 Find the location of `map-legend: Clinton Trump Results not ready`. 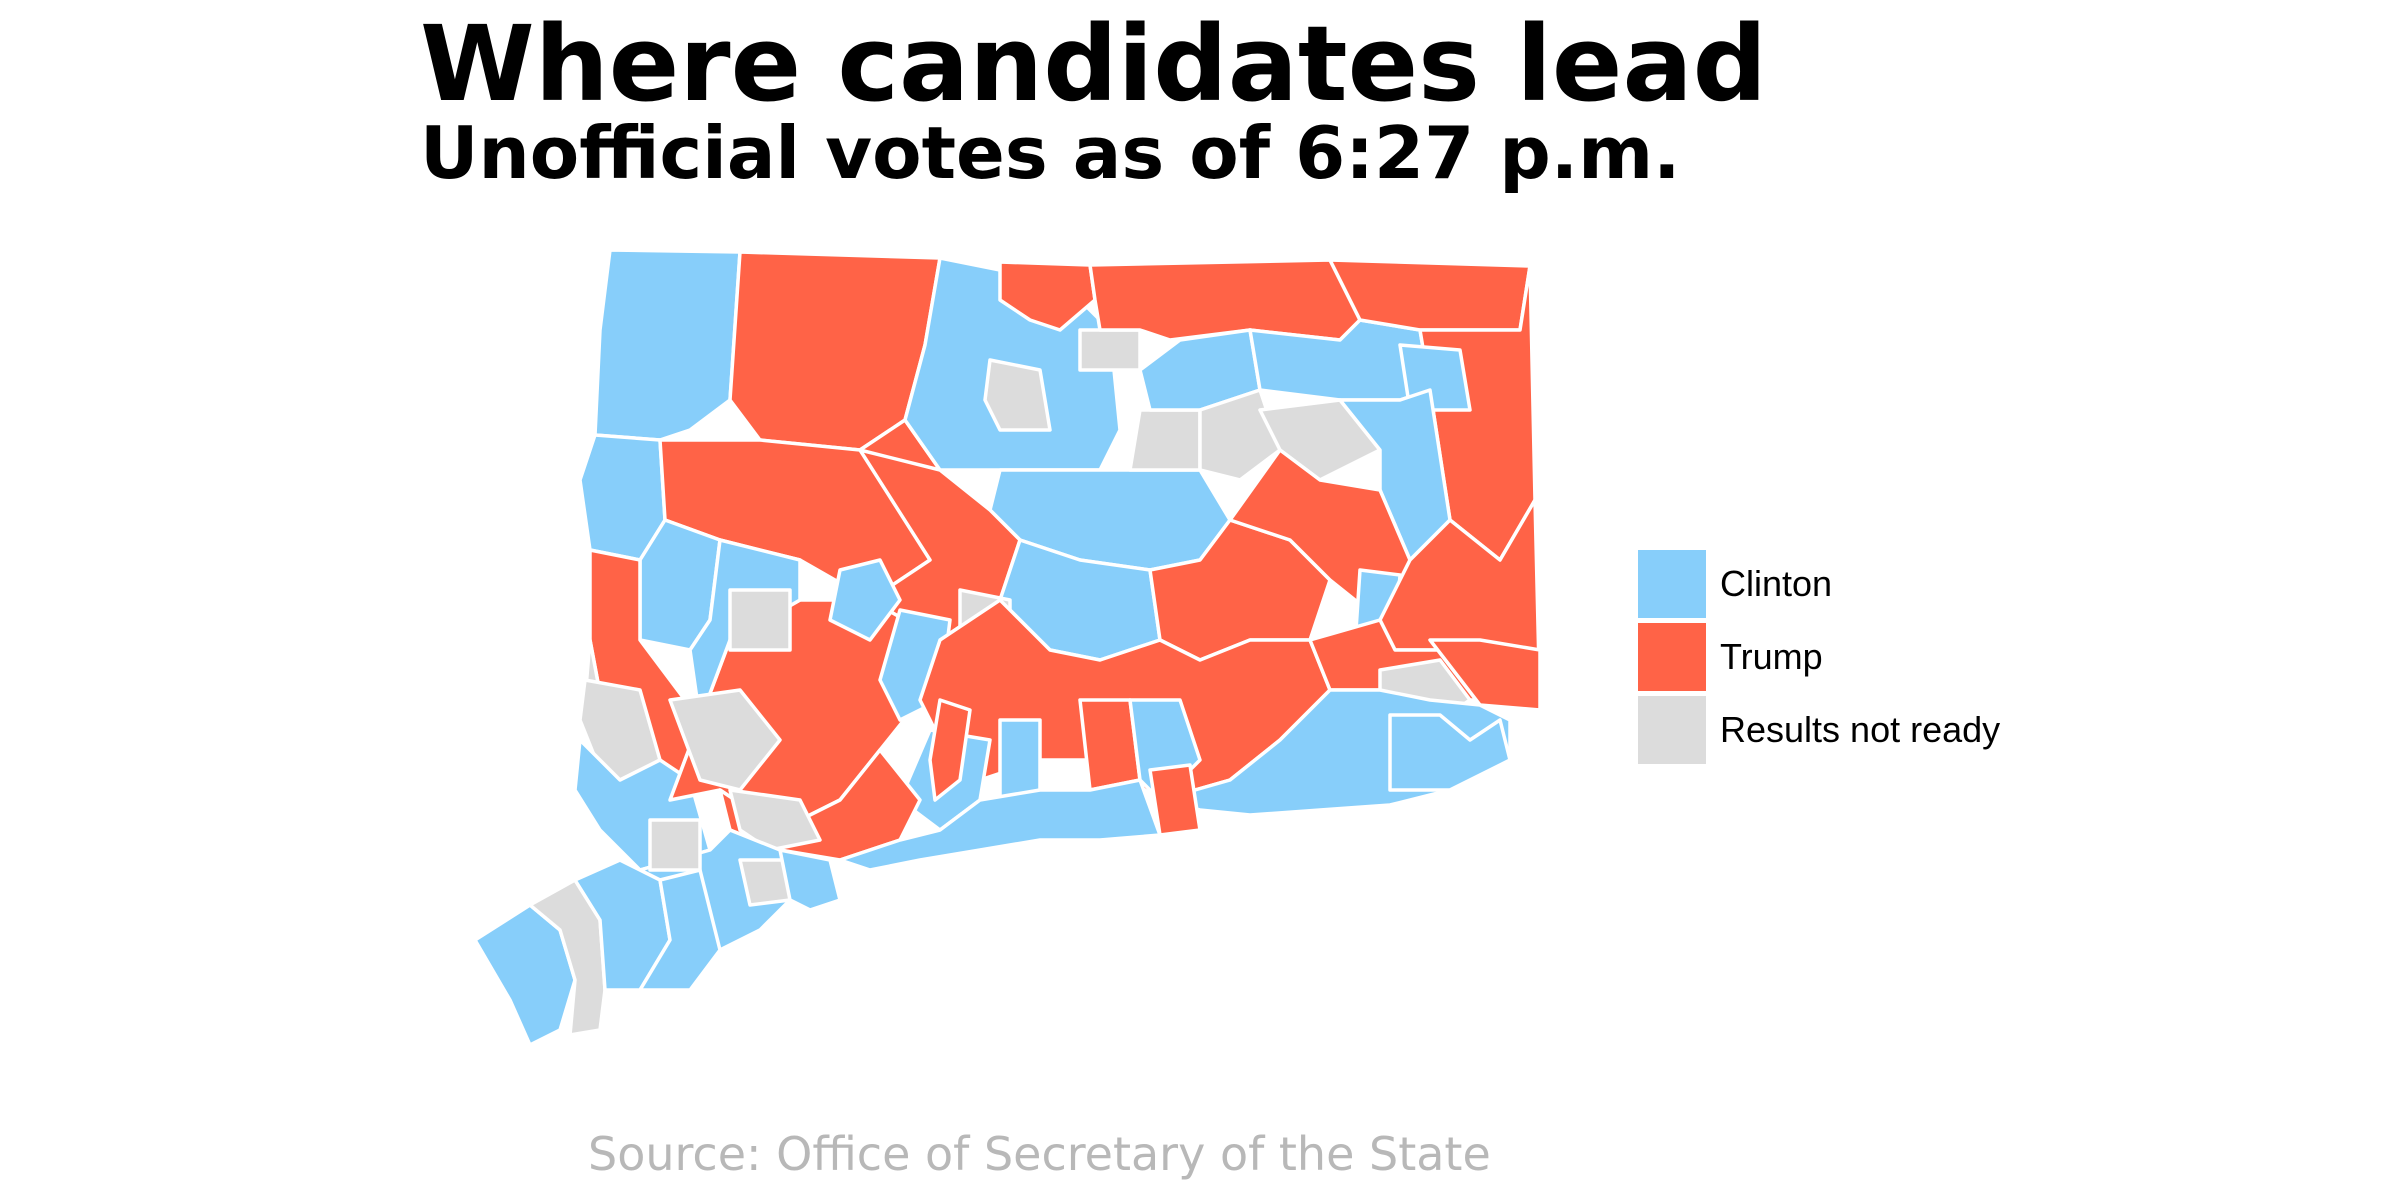

map-legend: Clinton Trump Results not ready is located at coordinates (1819, 657).